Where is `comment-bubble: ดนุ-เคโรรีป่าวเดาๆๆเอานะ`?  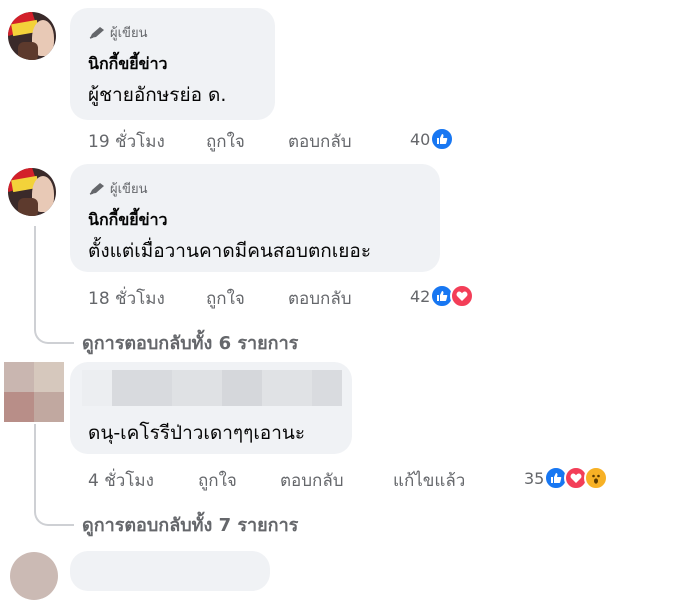 comment-bubble: ดนุ-เคโรรีป่าวเดาๆๆเอานะ is located at coordinates (211, 408).